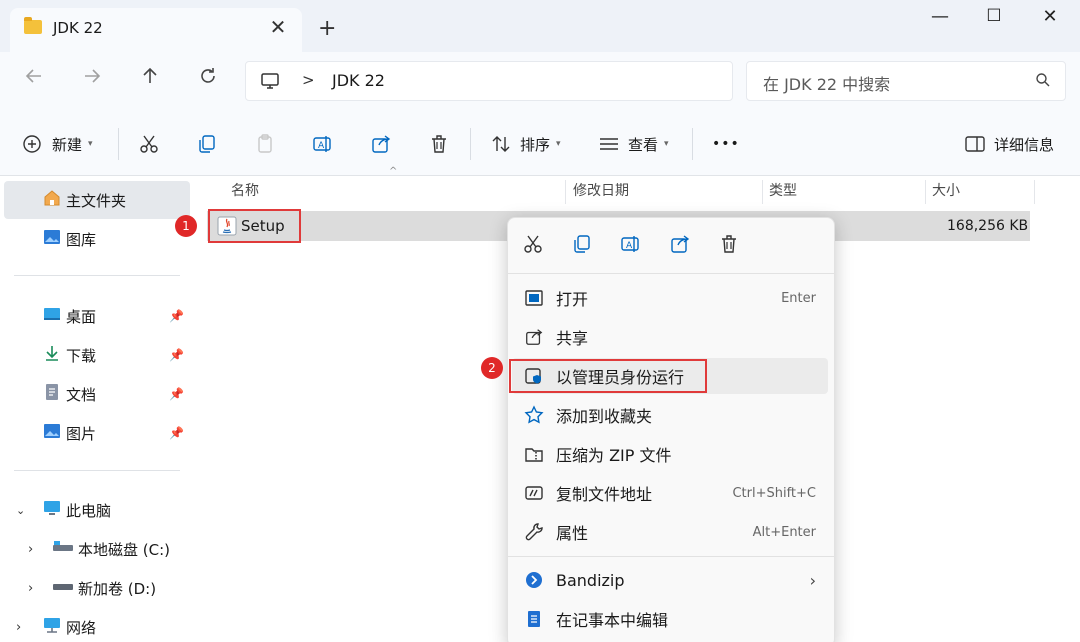 This screenshot has width=1080, height=642. Describe the element at coordinates (97, 316) in the screenshot. I see `sidebar-item-desktop: 桌面 📌` at that location.